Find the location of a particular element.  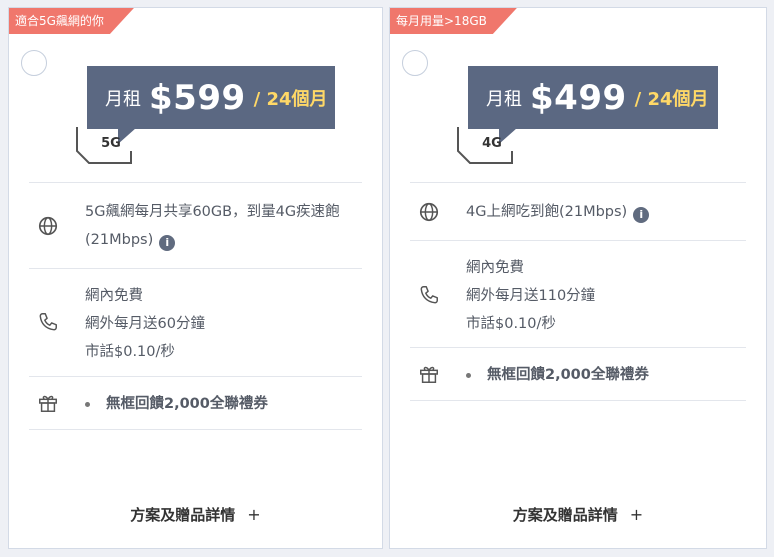

data-allowance: 5G飆網每月共享60GB，到量4G疾速飽(21Mbps) i is located at coordinates (224, 226).